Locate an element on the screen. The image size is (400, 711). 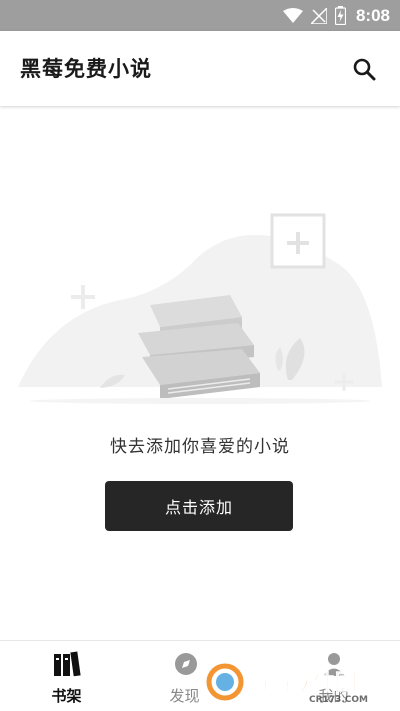
app-title: 黑莓免费小说 is located at coordinates (86, 68).